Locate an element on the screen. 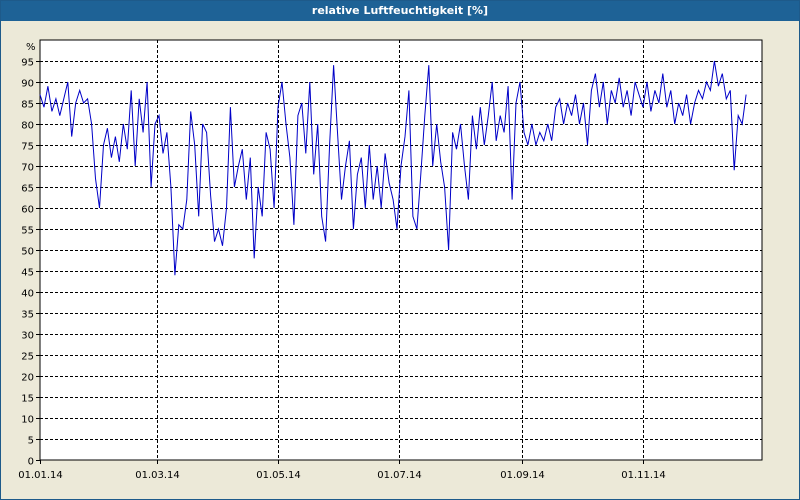 The height and width of the screenshot is (500, 800). y-tick-label: 35 is located at coordinates (27, 315).